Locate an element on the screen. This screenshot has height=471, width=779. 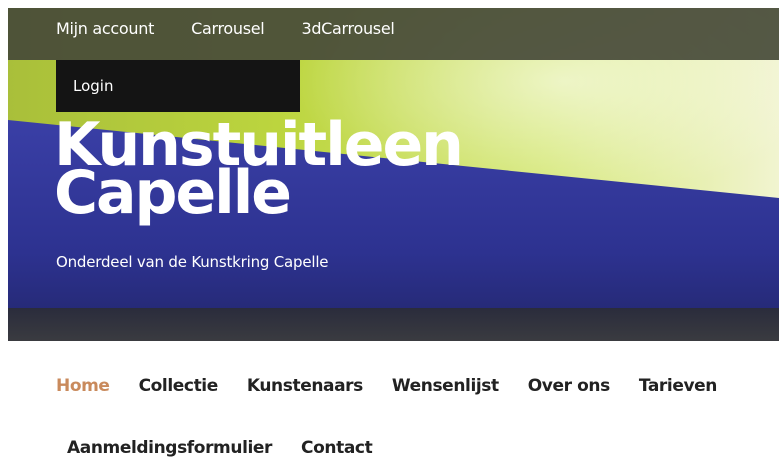
account-menu: Mijn account Carrousel 3dCarrousel is located at coordinates (244, 28).